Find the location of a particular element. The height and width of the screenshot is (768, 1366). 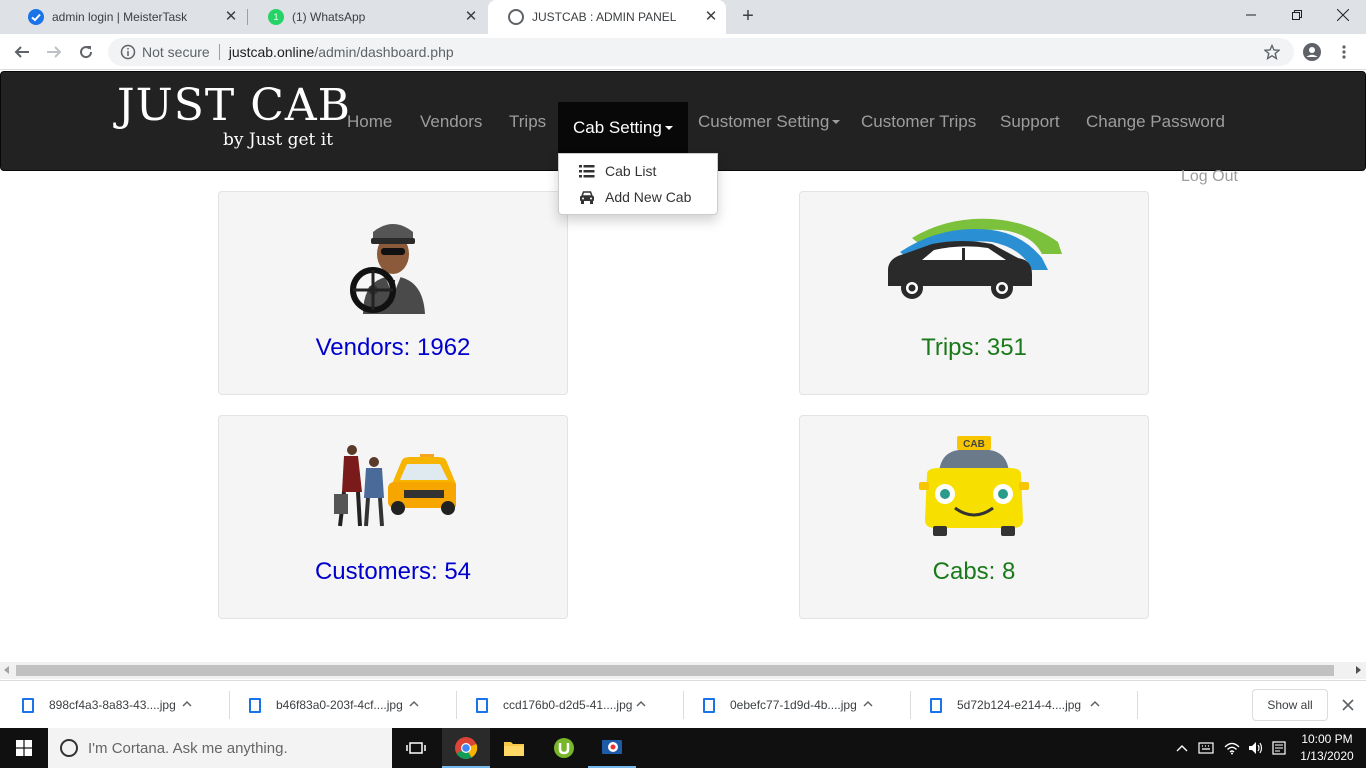

wifi-icon is located at coordinates (1232, 748).